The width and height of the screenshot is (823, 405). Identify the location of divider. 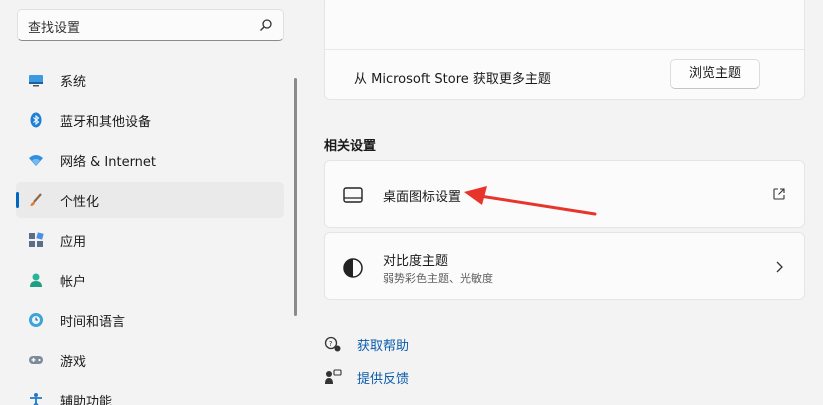
(564, 49).